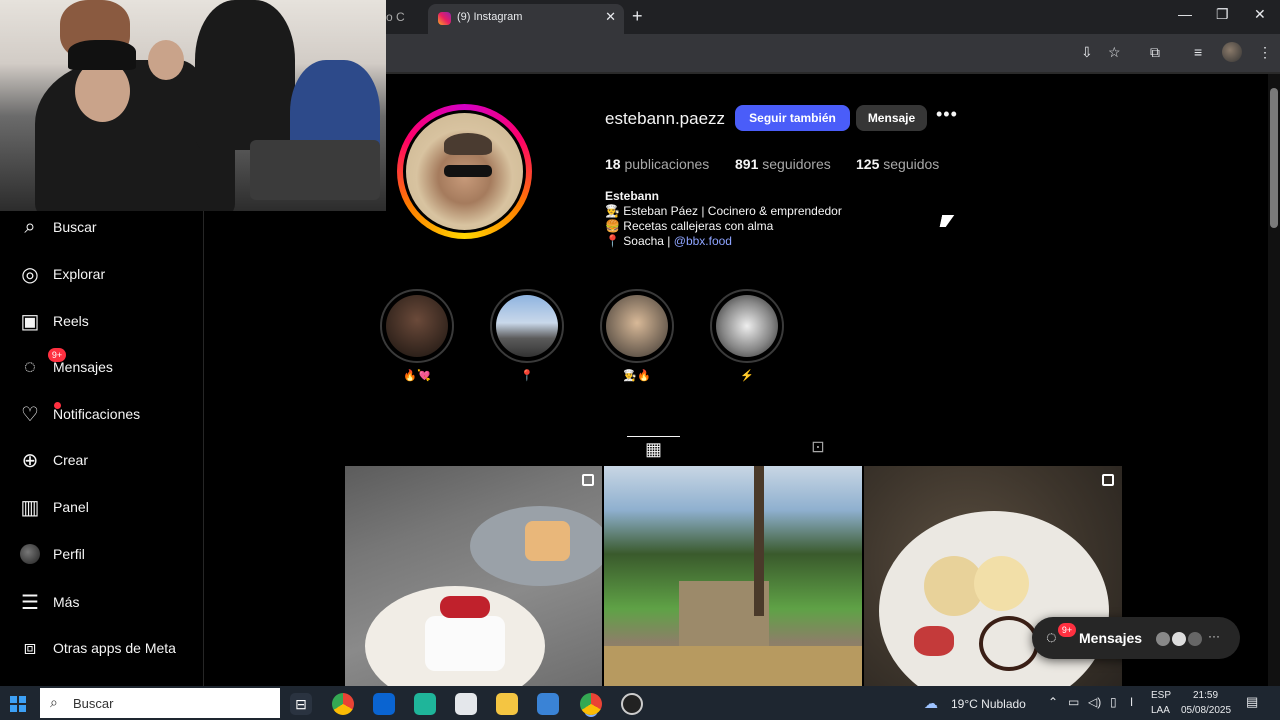 The height and width of the screenshot is (720, 1280). Describe the element at coordinates (891, 118) in the screenshot. I see `message-button: Mensaje` at that location.